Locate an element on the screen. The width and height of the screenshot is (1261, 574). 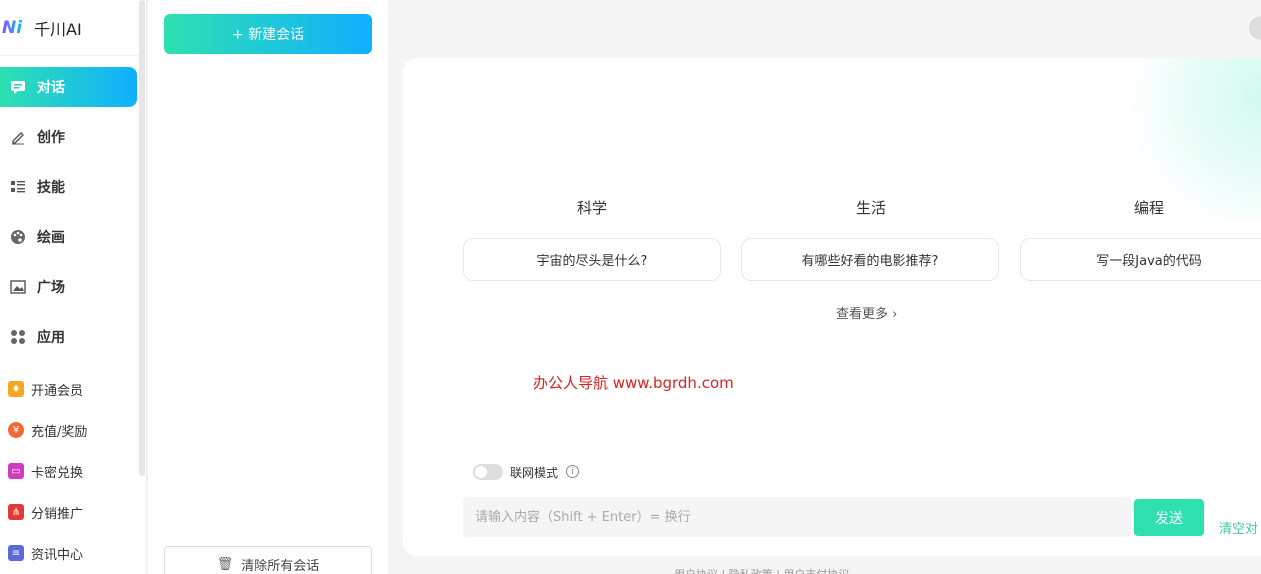
sub-item-vip: ♦ 开通会员 is located at coordinates (68, 389).